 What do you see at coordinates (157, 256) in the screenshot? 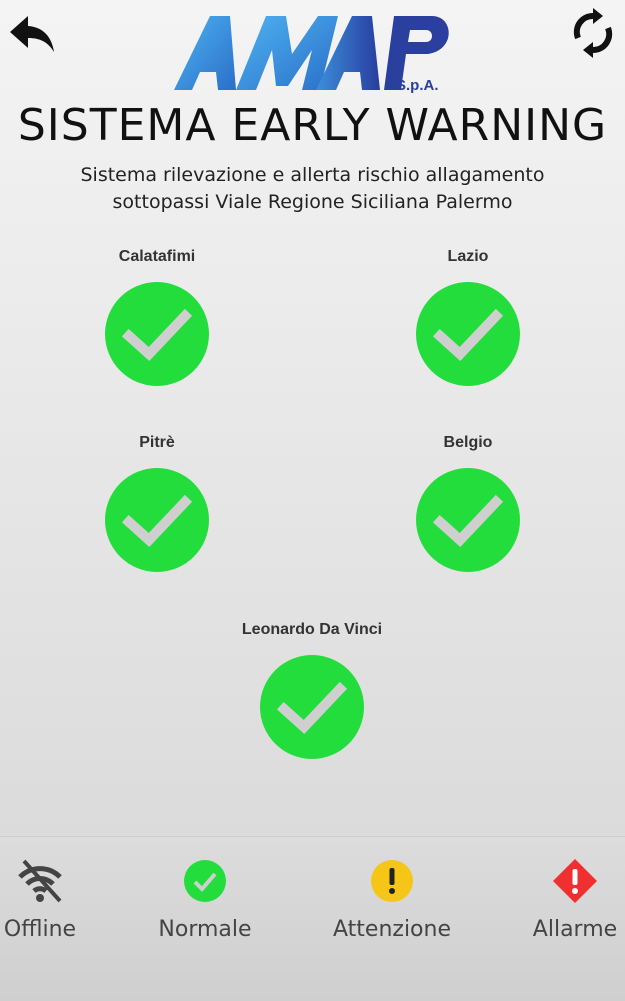
I see `station-label: Calatafimi` at bounding box center [157, 256].